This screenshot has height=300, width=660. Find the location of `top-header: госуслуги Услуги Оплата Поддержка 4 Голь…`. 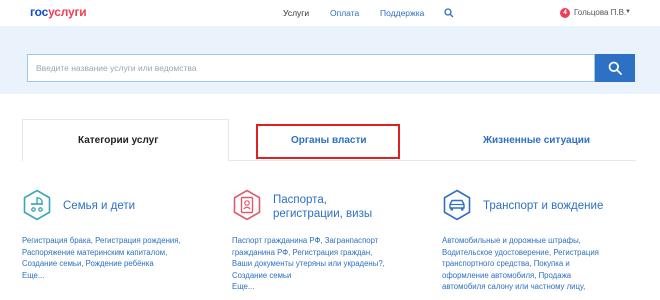

top-header: госуслуги Услуги Оплата Поддержка 4 Голь… is located at coordinates (330, 13).